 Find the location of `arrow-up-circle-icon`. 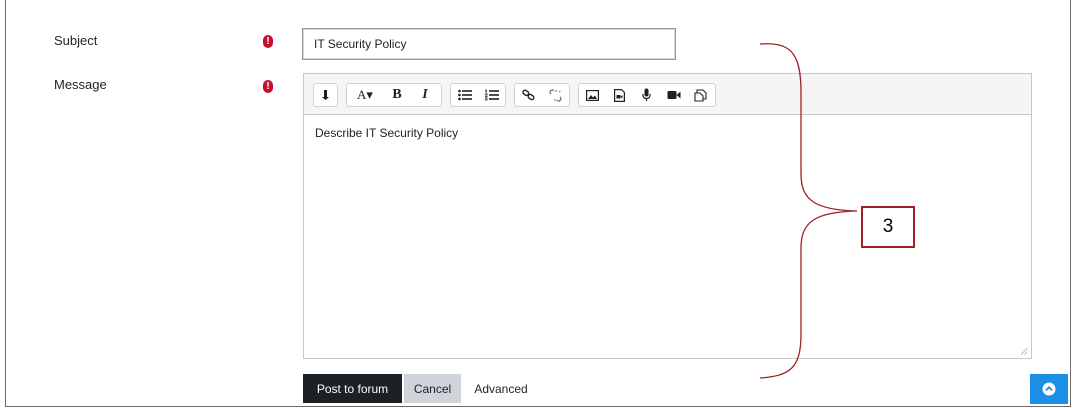

arrow-up-circle-icon is located at coordinates (1049, 389).